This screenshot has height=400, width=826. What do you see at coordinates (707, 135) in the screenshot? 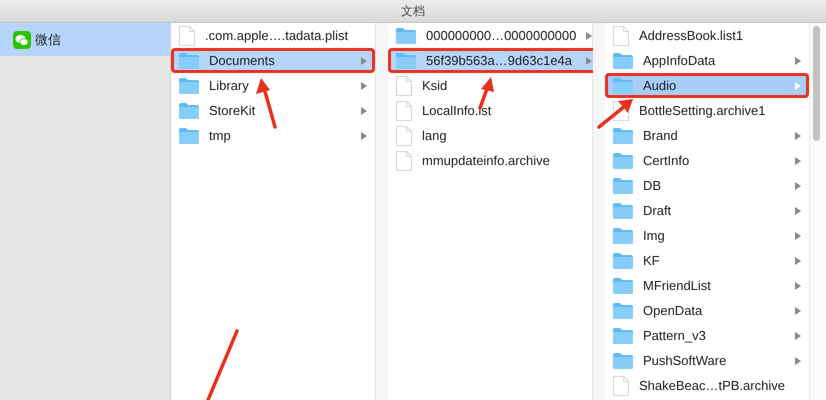
I see `file-list-item: Brand` at bounding box center [707, 135].